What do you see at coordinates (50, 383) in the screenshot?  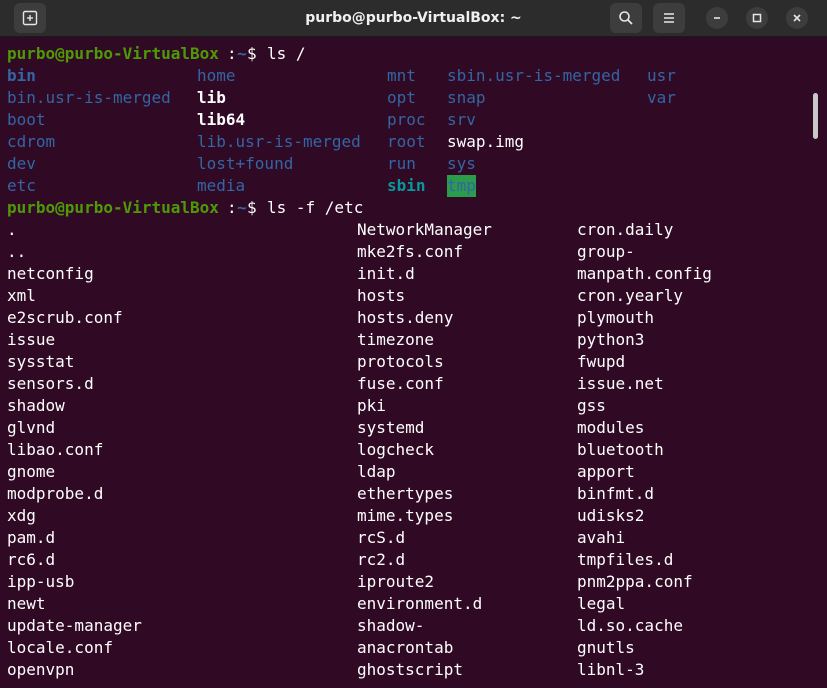 I see `file-entry: sensors.d` at bounding box center [50, 383].